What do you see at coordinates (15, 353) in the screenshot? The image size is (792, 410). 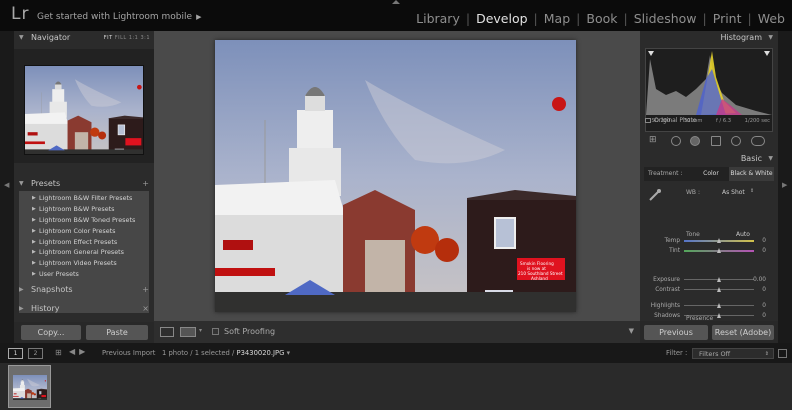 I see `main-window-button: 1` at bounding box center [15, 353].